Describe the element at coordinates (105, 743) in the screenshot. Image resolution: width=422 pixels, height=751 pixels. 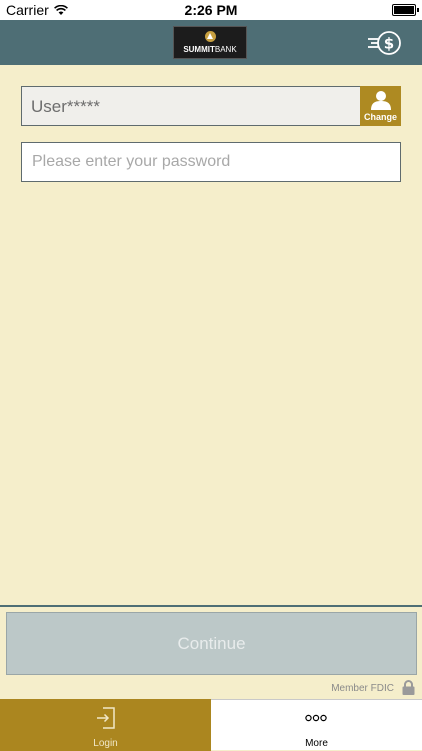
I see `tab-login-label: Login` at that location.